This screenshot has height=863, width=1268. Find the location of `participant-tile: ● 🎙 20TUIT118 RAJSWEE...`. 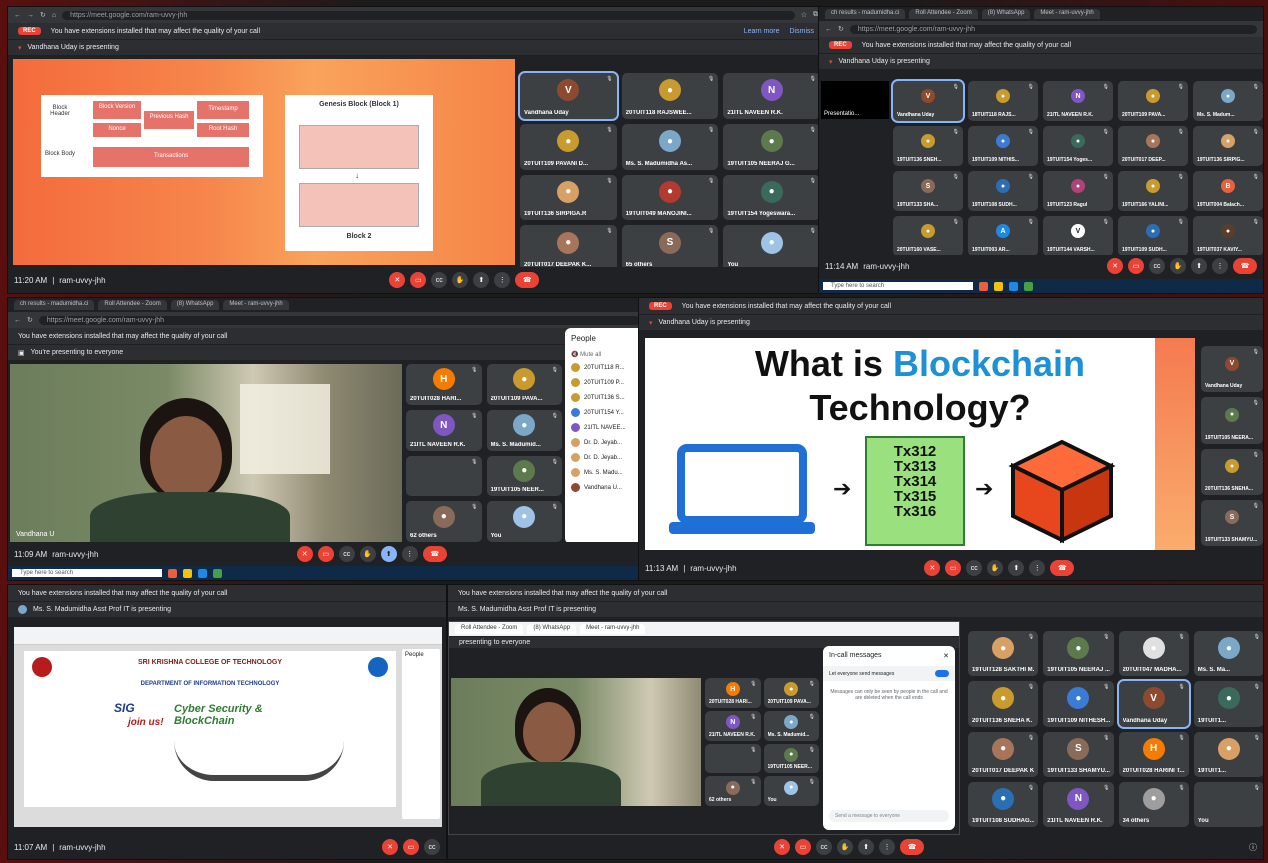

participant-tile: ● 🎙 20TUIT118 RAJSWEE... is located at coordinates (670, 96).